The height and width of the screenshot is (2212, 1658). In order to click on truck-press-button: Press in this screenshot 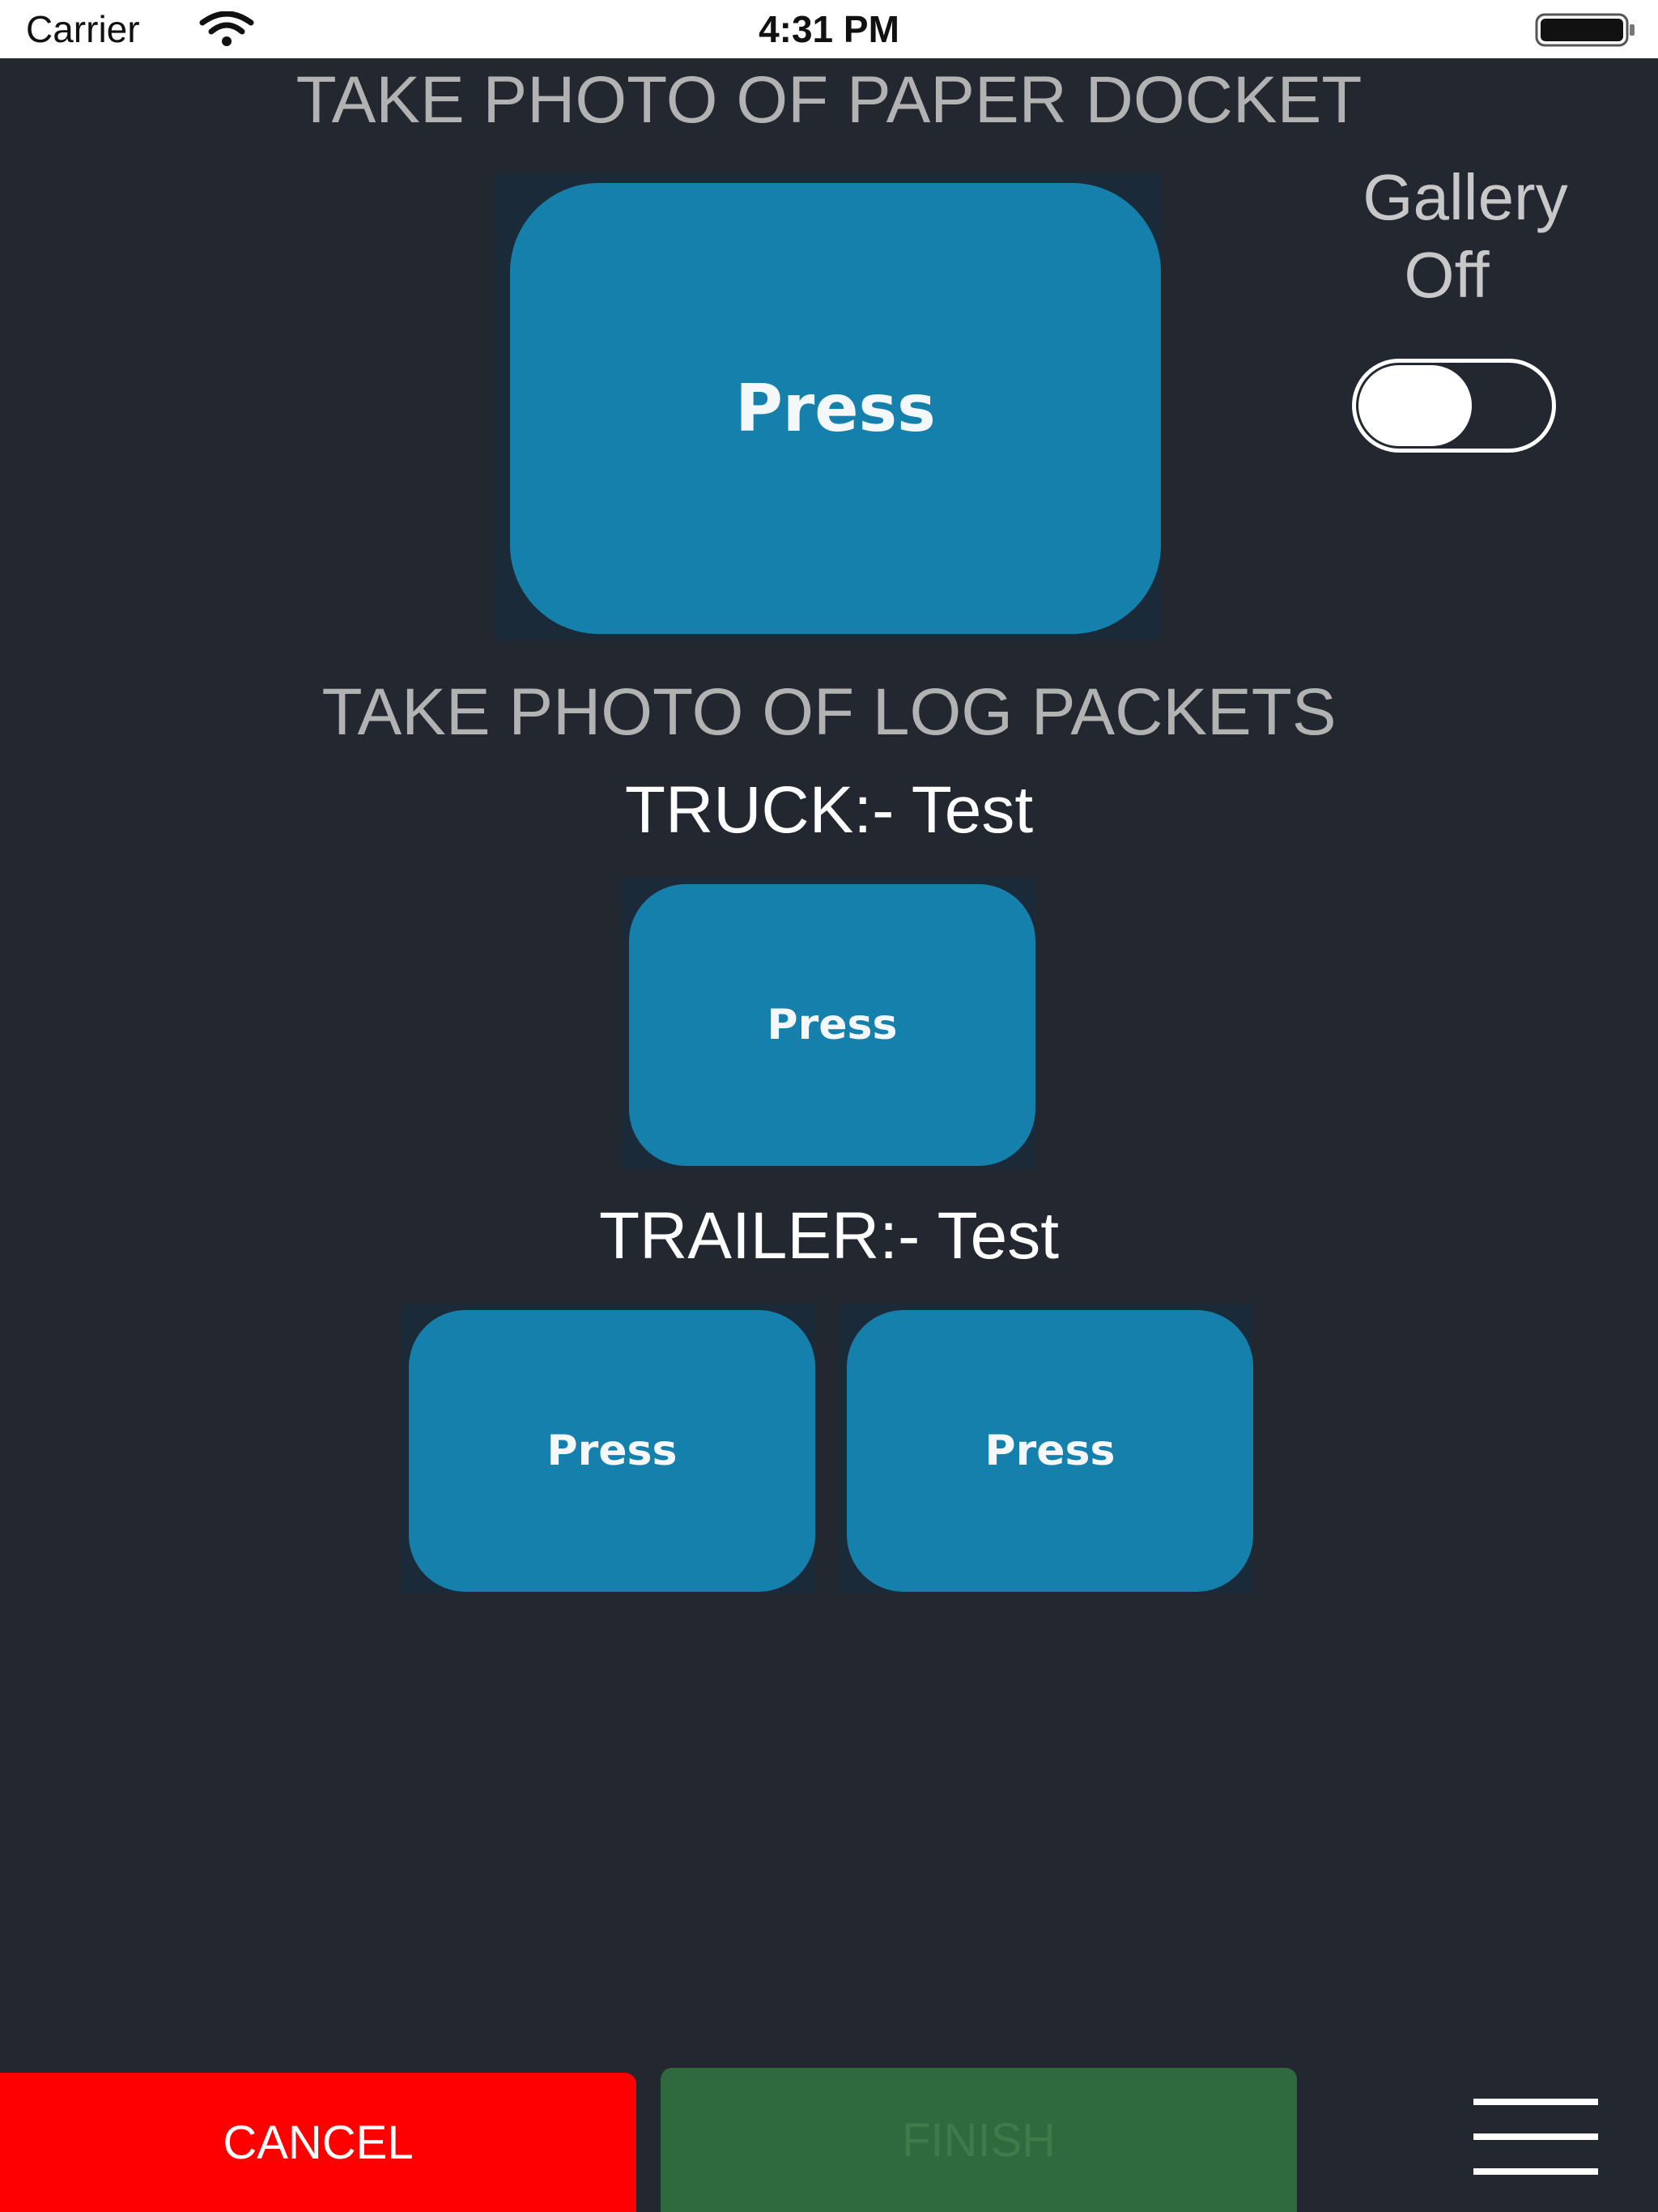, I will do `click(832, 1025)`.